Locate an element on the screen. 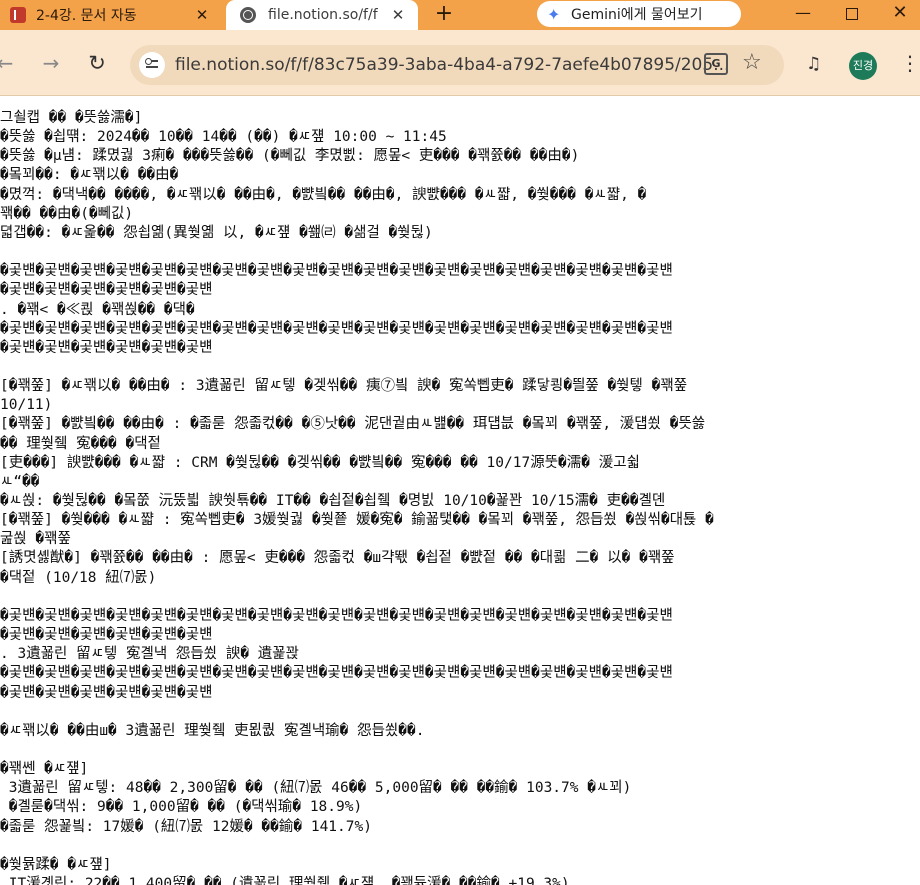 The width and height of the screenshot is (920, 885). ask-gemini-button: ✦ Gemini에게 물어보기 is located at coordinates (639, 14).